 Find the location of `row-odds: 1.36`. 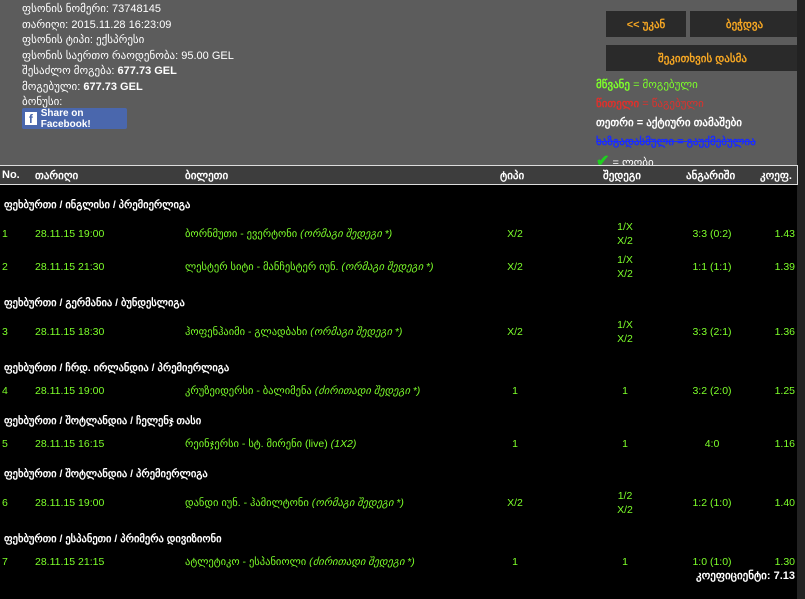

row-odds: 1.36 is located at coordinates (784, 331).